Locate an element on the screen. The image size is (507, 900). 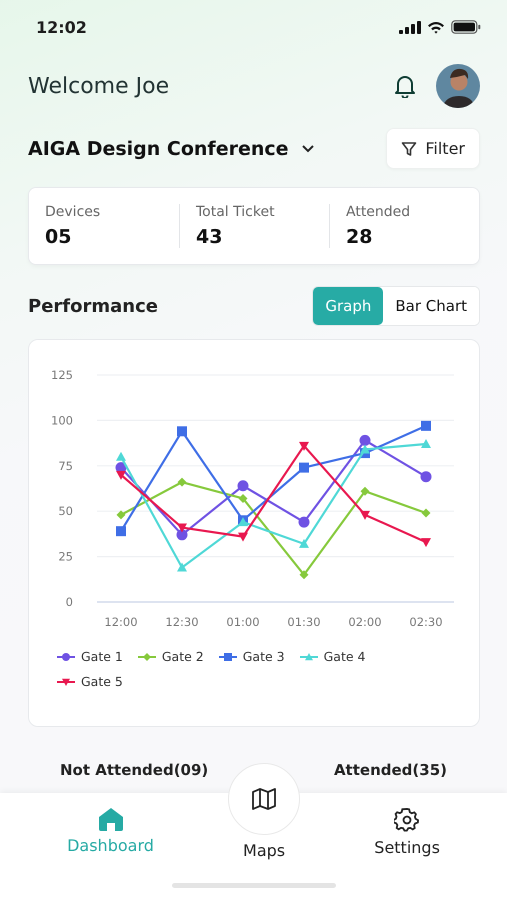
stat-value: 05 is located at coordinates (58, 237).